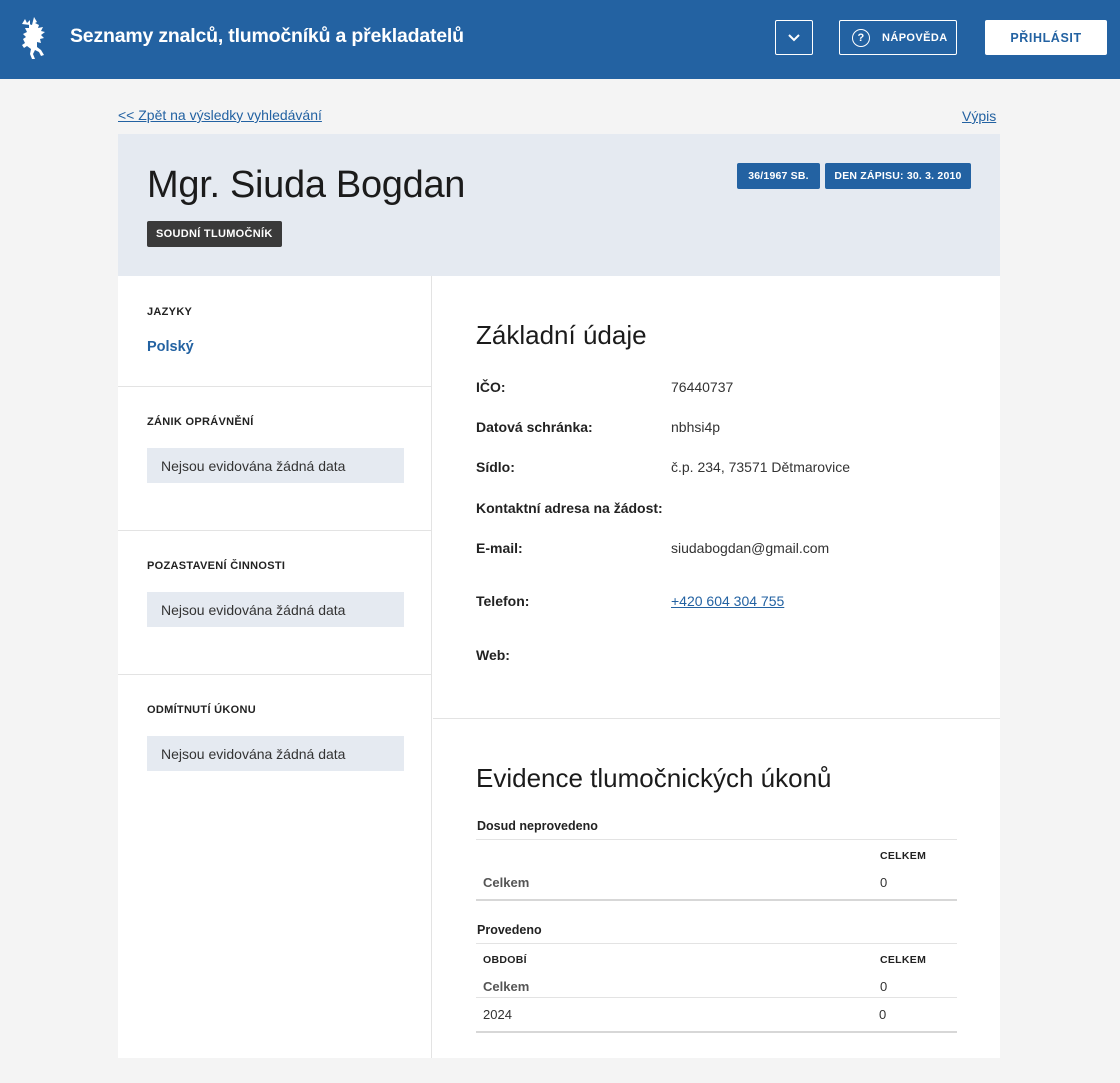 Image resolution: width=1120 pixels, height=1083 pixels. Describe the element at coordinates (979, 116) in the screenshot. I see `export-link: Výpis` at that location.